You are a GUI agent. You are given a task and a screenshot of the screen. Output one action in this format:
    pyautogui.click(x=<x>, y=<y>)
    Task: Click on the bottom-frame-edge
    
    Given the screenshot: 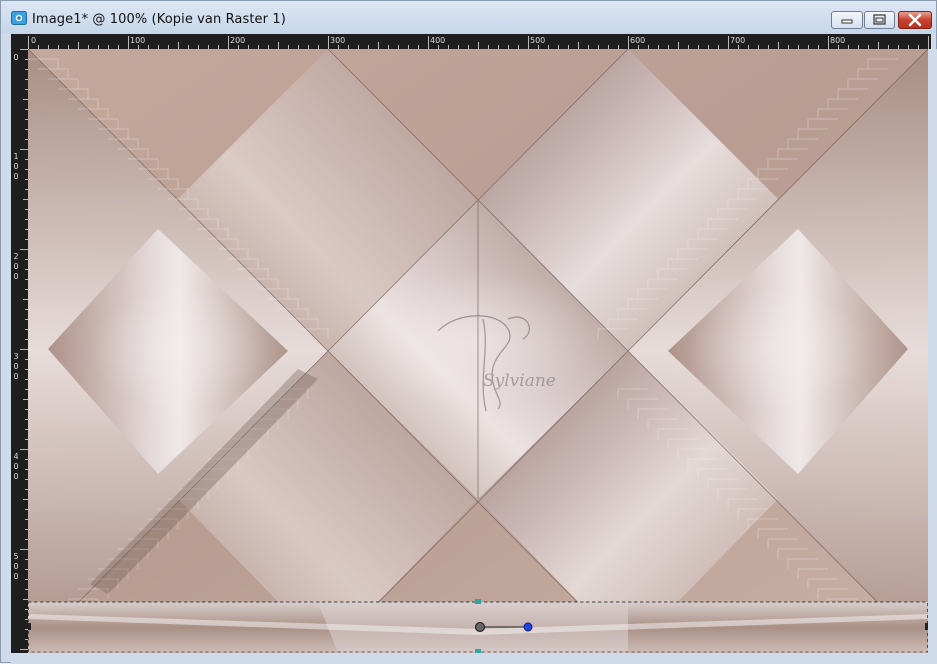 What is the action you would take?
    pyautogui.click(x=474, y=658)
    